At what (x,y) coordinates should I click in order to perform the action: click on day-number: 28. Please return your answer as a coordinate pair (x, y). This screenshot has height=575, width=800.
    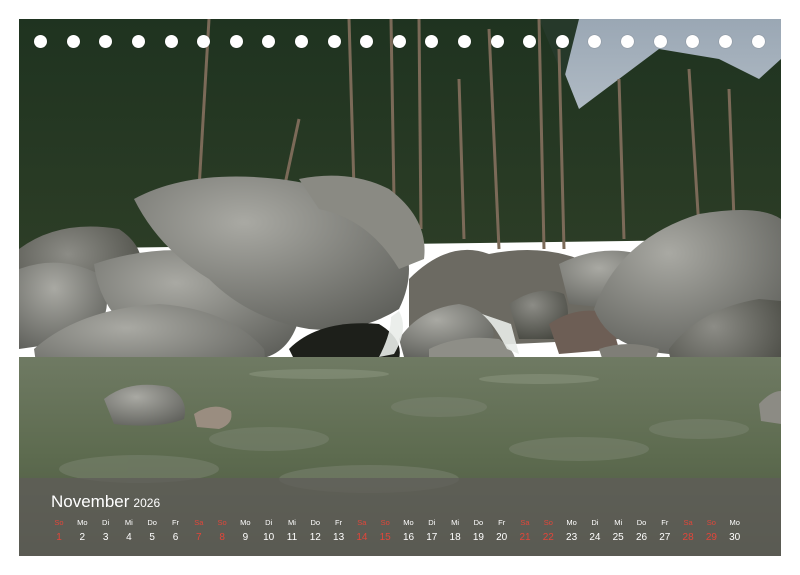
    Looking at the image, I should click on (688, 537).